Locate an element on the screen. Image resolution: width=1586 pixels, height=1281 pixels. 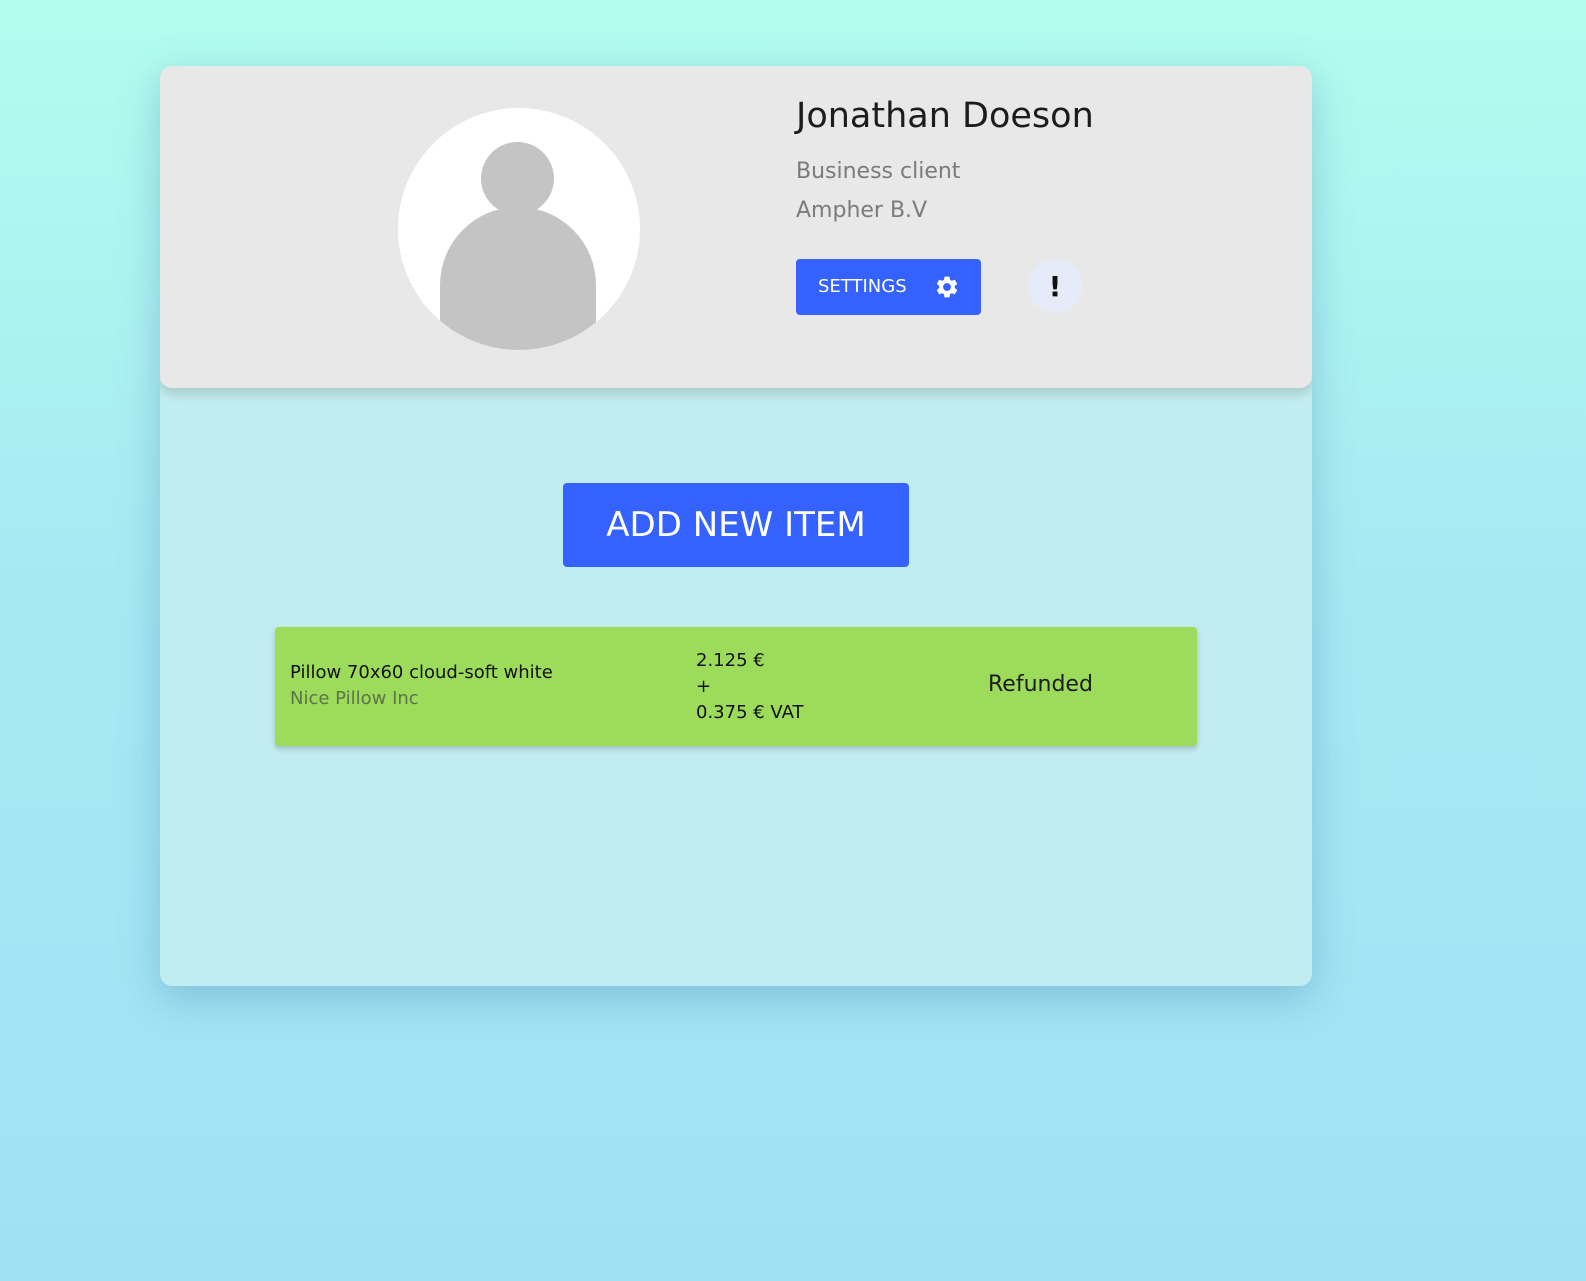
user-company: Ampher B.V is located at coordinates (862, 210).